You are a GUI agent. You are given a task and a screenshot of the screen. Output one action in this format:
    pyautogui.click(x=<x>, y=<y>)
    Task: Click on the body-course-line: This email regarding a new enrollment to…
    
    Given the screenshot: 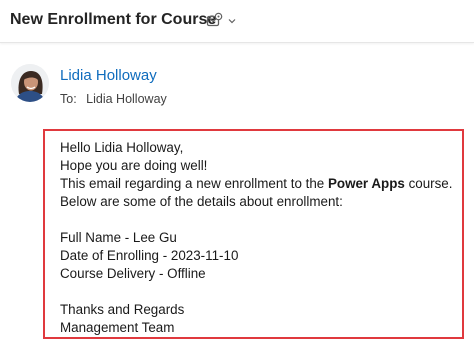 What is the action you would take?
    pyautogui.click(x=261, y=184)
    